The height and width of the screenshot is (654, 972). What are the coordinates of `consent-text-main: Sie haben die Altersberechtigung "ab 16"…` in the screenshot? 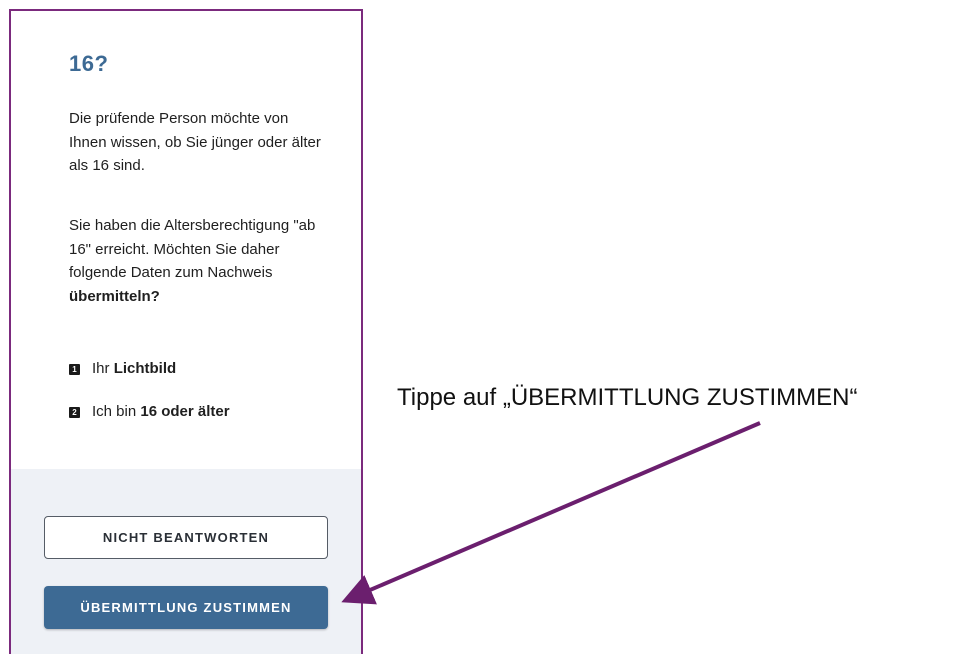 It's located at (192, 249).